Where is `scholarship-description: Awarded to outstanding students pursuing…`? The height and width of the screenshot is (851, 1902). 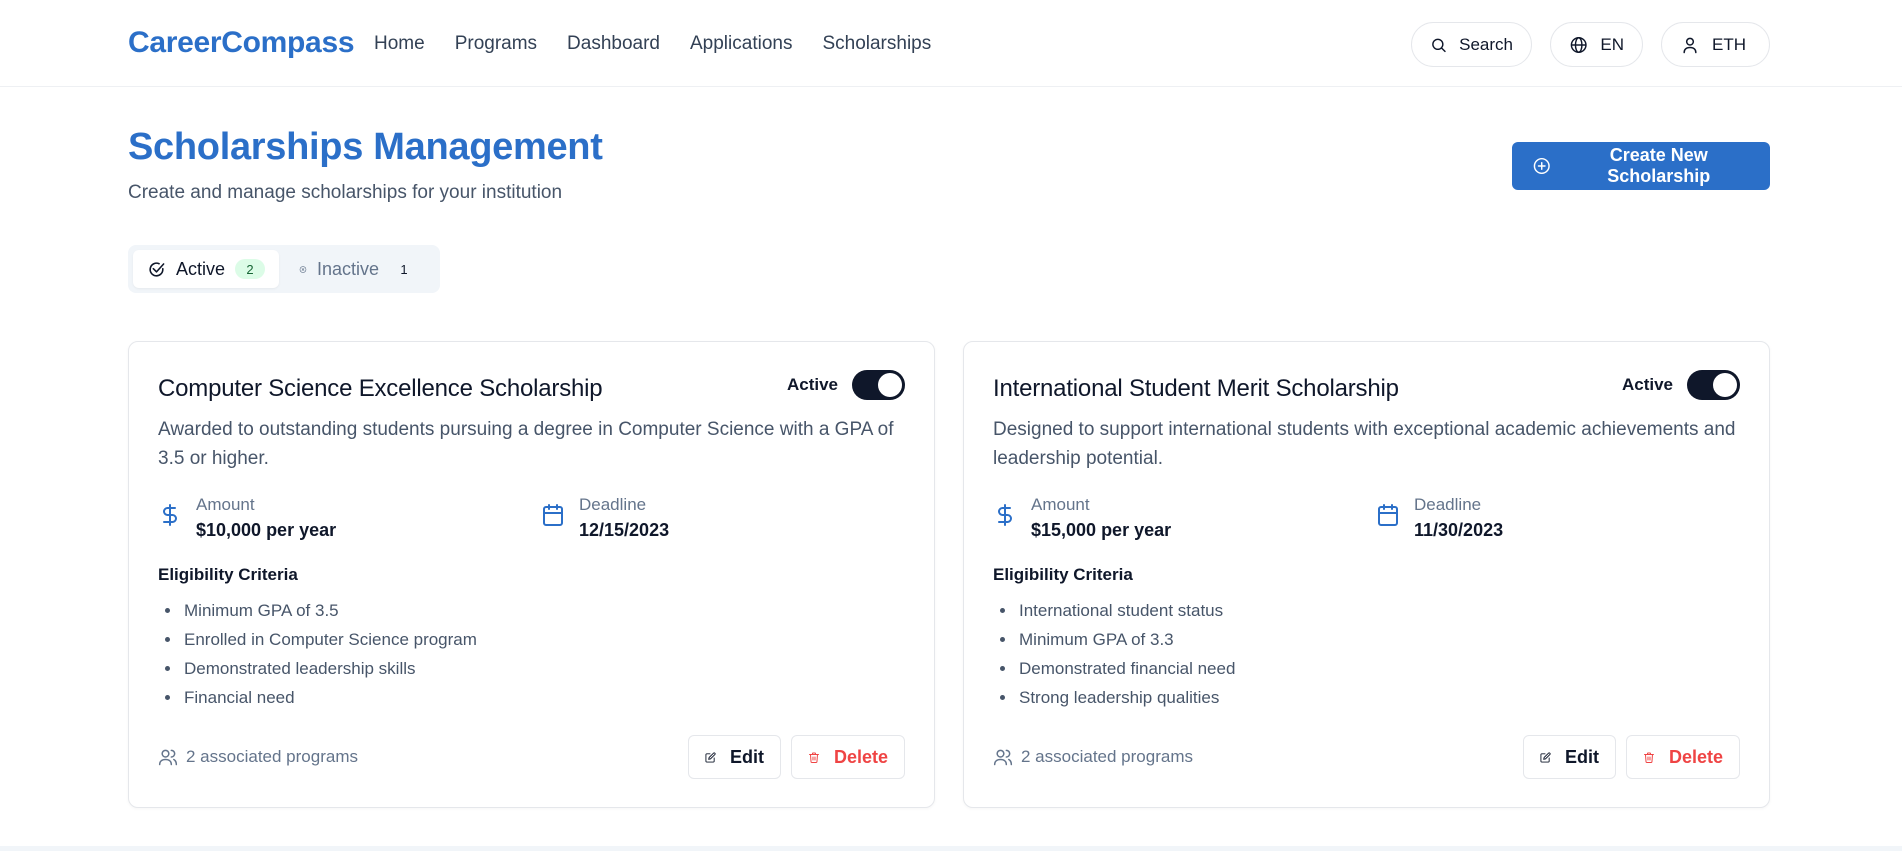
scholarship-description: Awarded to outstanding students pursuing… is located at coordinates (526, 444).